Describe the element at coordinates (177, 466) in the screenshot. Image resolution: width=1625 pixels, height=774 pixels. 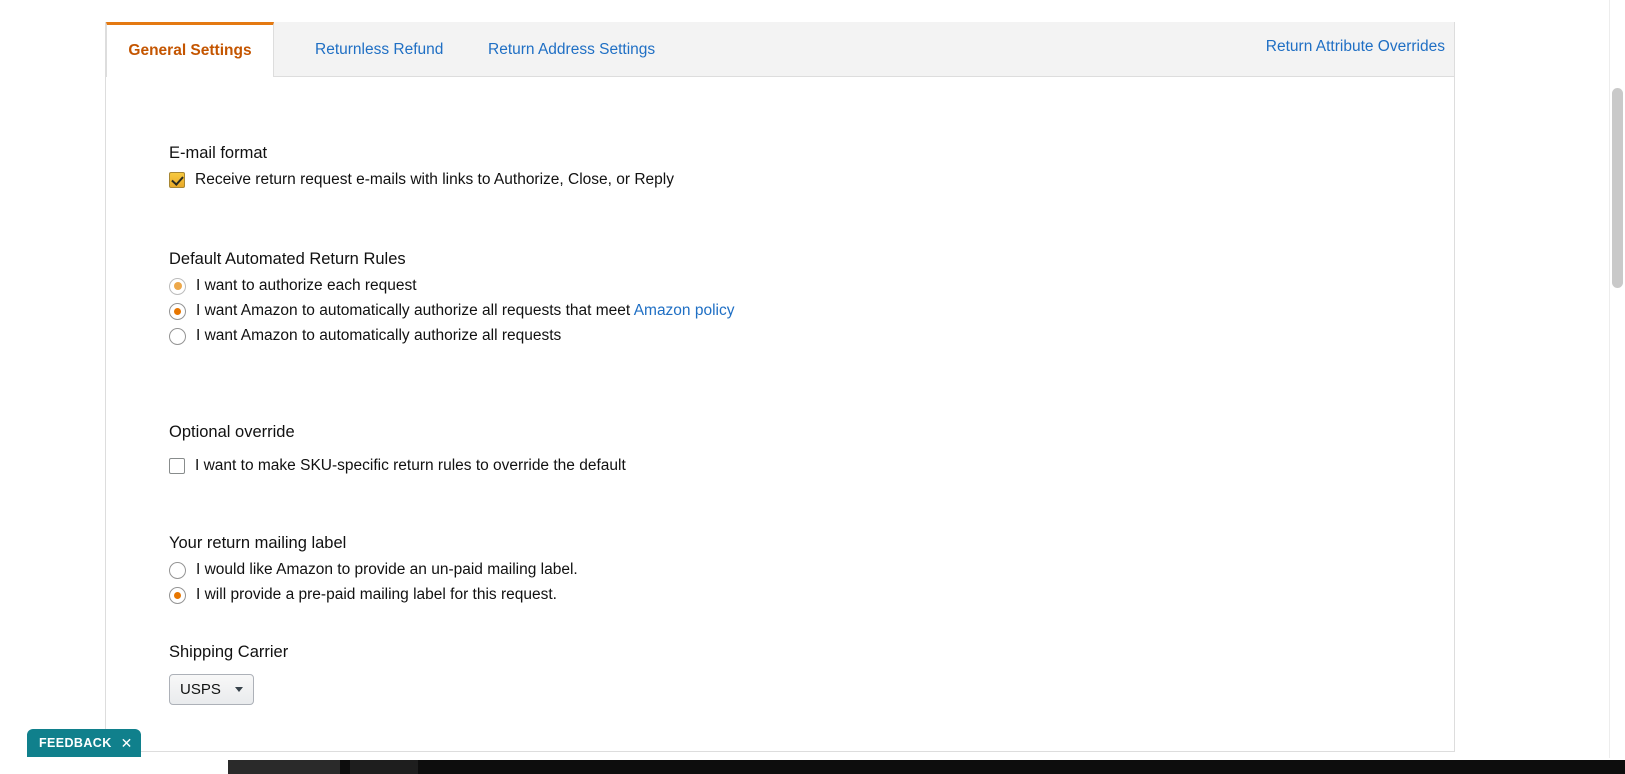
I see `sku-specific-rules-checkbox` at that location.